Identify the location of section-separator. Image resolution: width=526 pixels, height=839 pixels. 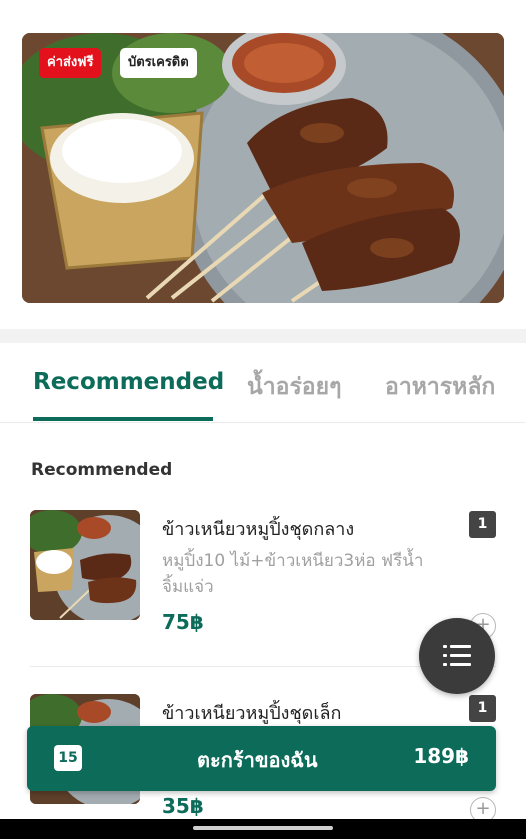
(263, 336).